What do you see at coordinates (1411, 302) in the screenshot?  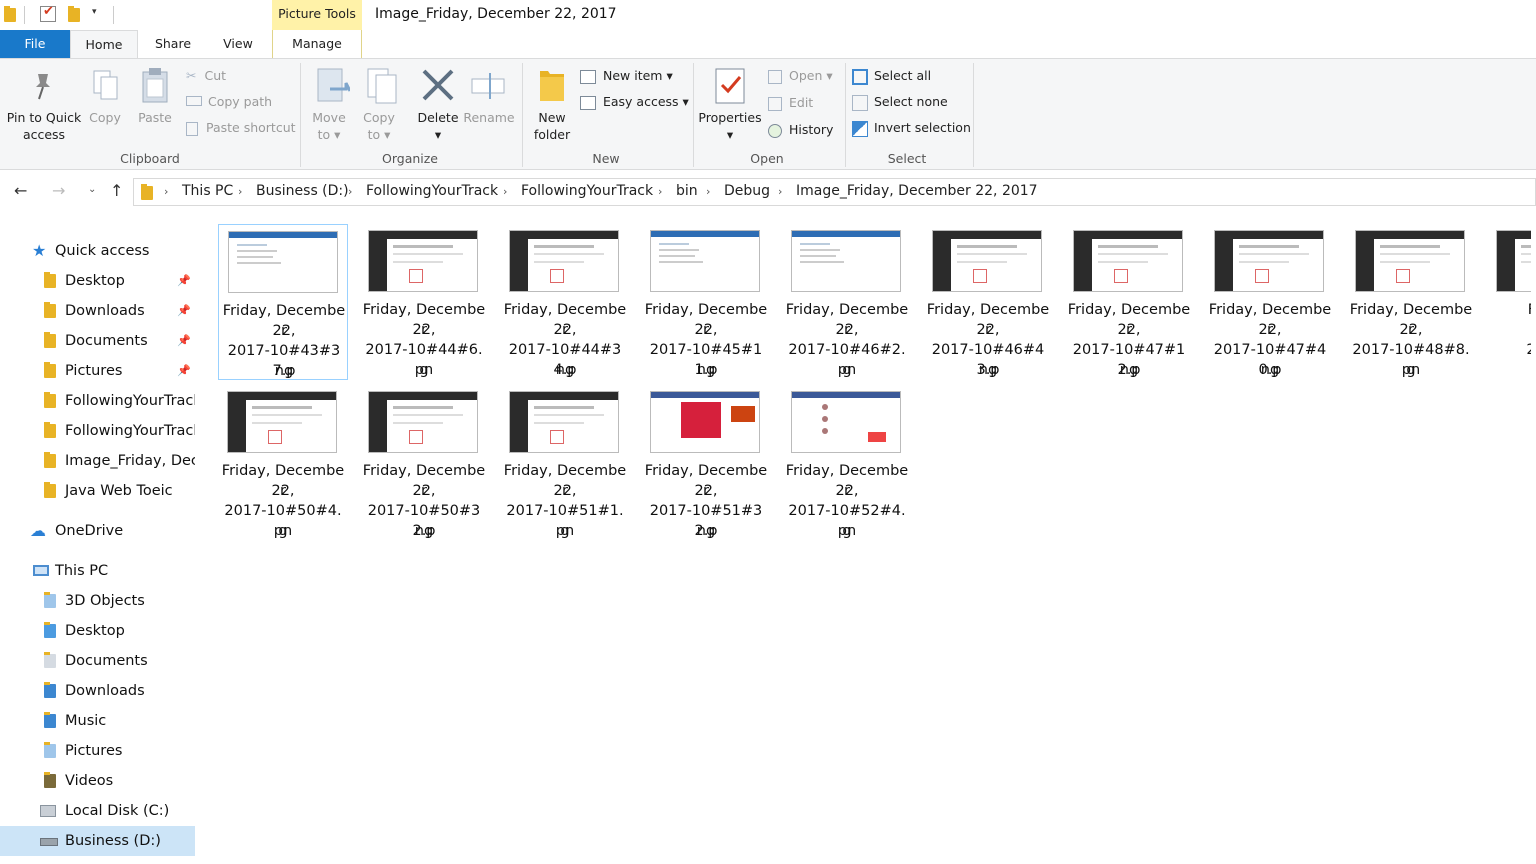 I see `file-item: Friday, December 22, 2017-10#48#8.pn g` at bounding box center [1411, 302].